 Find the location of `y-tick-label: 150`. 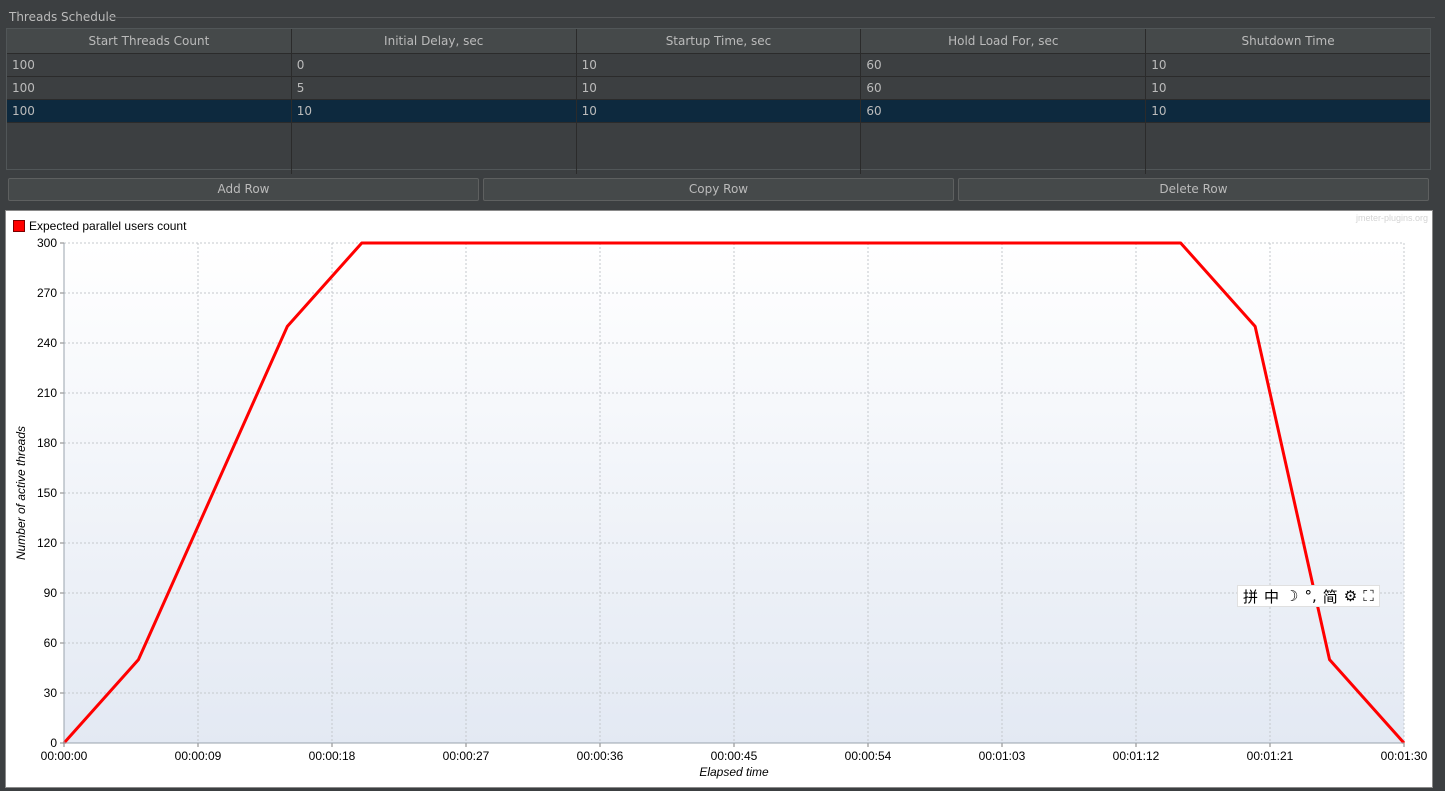

y-tick-label: 150 is located at coordinates (47, 493).